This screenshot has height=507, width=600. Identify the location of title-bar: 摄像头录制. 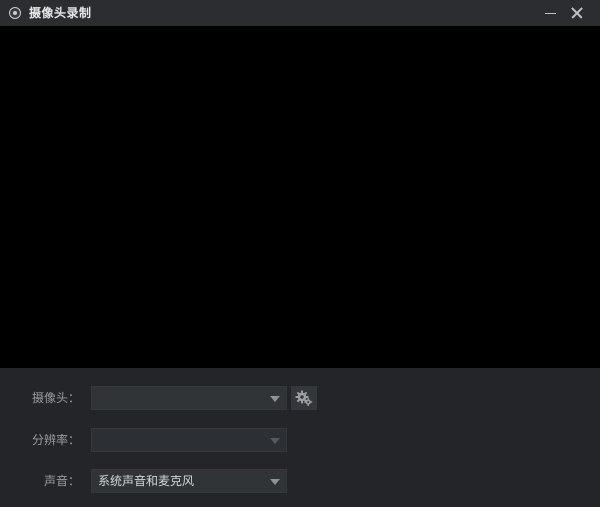
(300, 13).